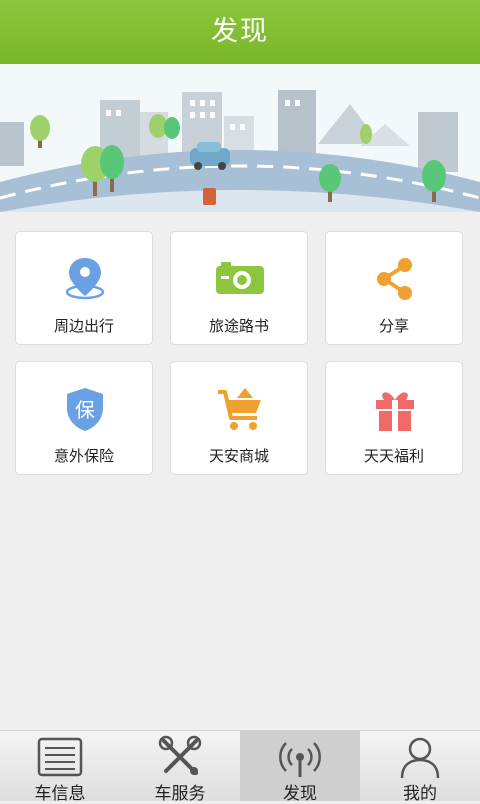  Describe the element at coordinates (393, 326) in the screenshot. I see `share-label: 分享` at that location.